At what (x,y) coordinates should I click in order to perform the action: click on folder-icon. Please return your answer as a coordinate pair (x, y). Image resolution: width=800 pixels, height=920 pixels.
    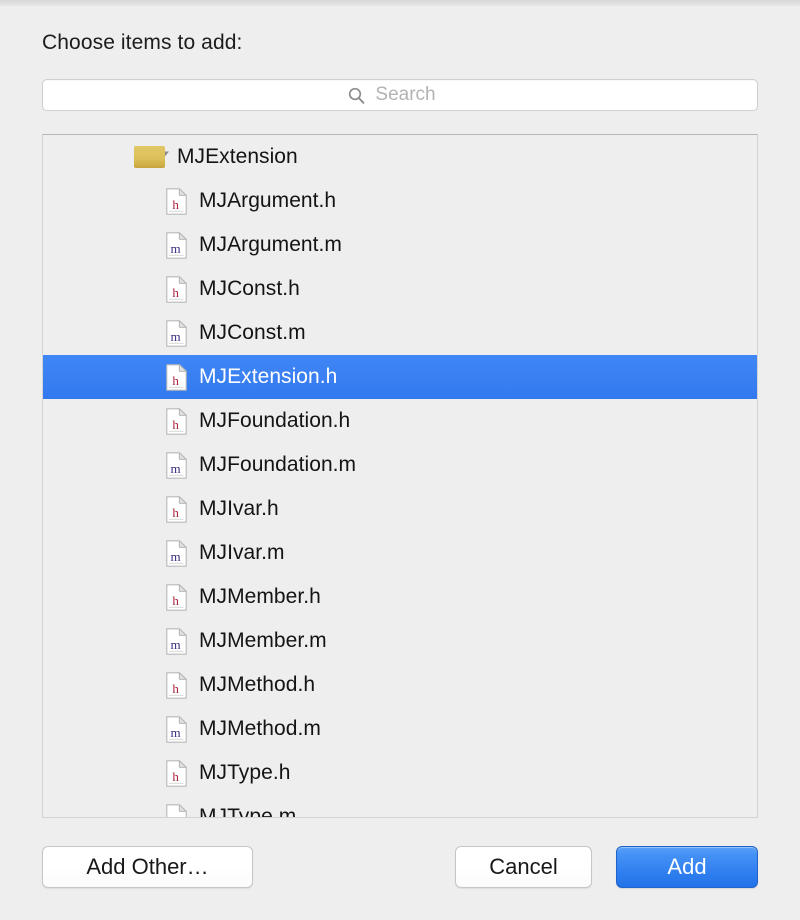
    Looking at the image, I should click on (149, 157).